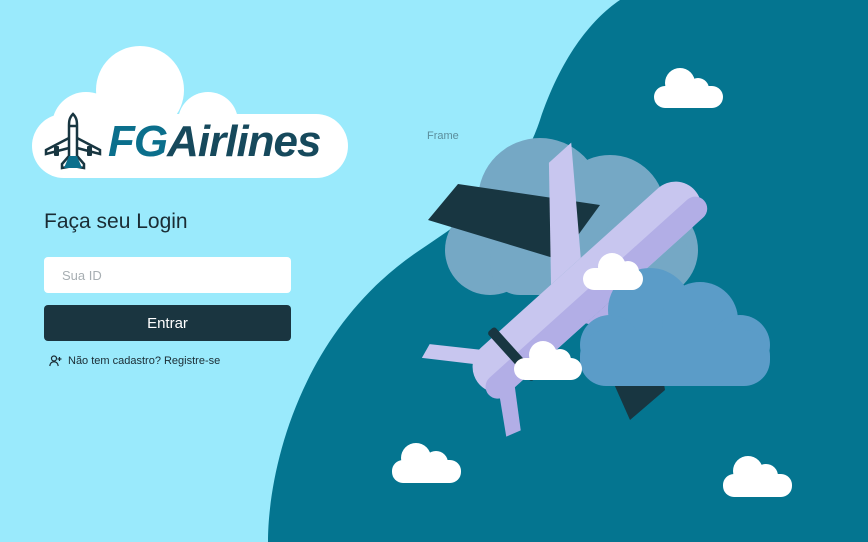  I want to click on register-link: Não tem cadastro? Registre-se, so click(134, 361).